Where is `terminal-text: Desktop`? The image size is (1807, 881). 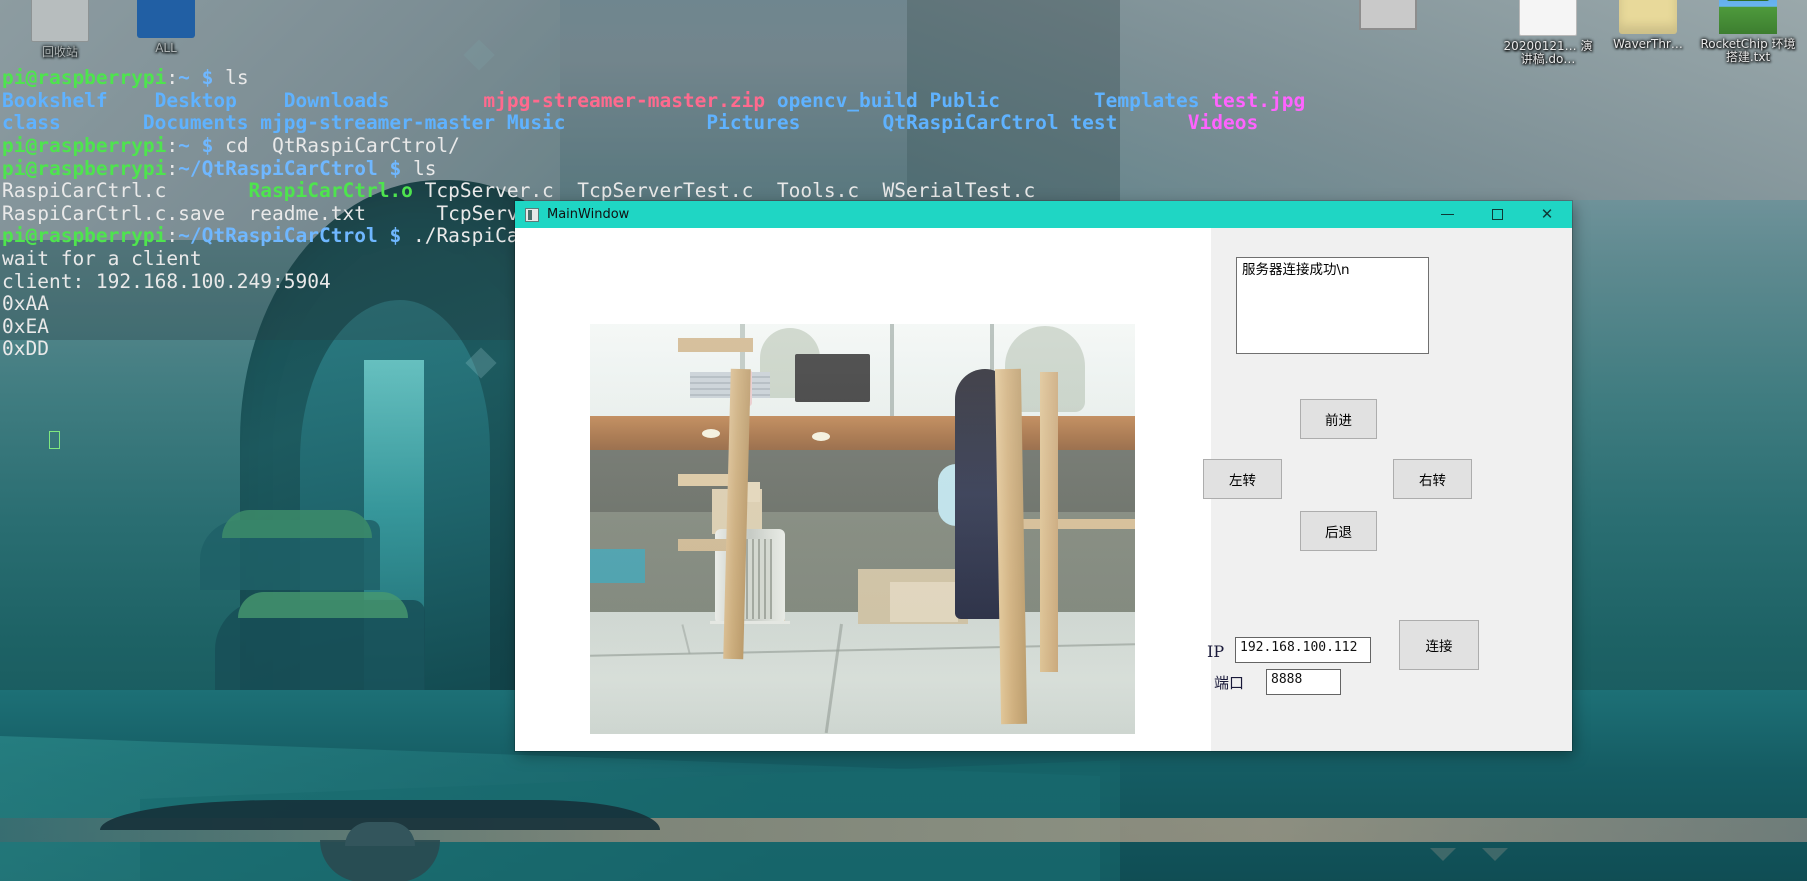 terminal-text: Desktop is located at coordinates (172, 100).